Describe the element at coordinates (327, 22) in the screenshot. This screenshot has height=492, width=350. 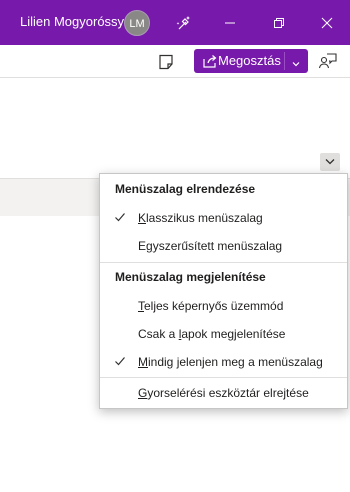
I see `close-icon` at that location.